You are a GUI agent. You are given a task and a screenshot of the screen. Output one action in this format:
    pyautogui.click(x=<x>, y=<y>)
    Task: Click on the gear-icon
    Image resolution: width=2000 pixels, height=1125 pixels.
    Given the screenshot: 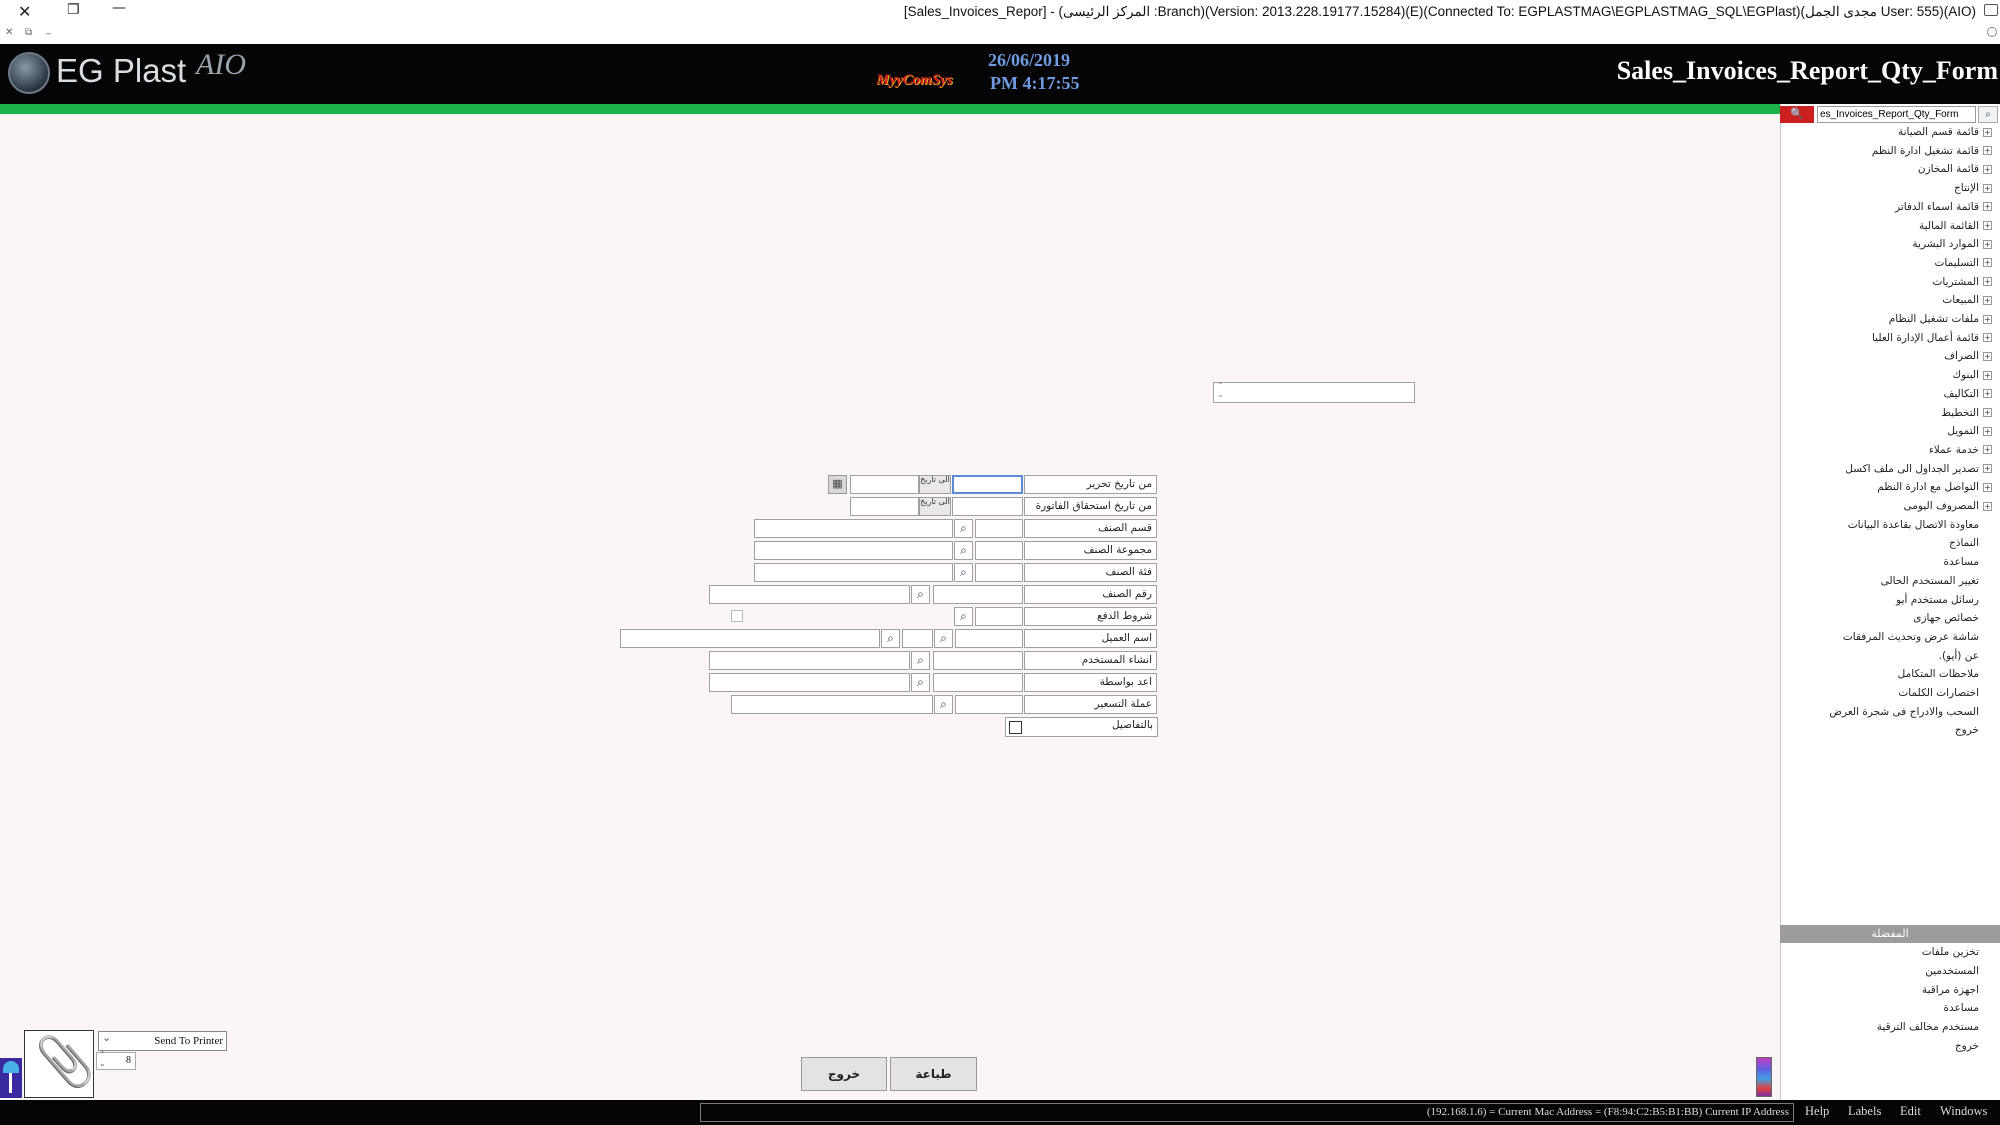 What is the action you would take?
    pyautogui.click(x=1992, y=32)
    